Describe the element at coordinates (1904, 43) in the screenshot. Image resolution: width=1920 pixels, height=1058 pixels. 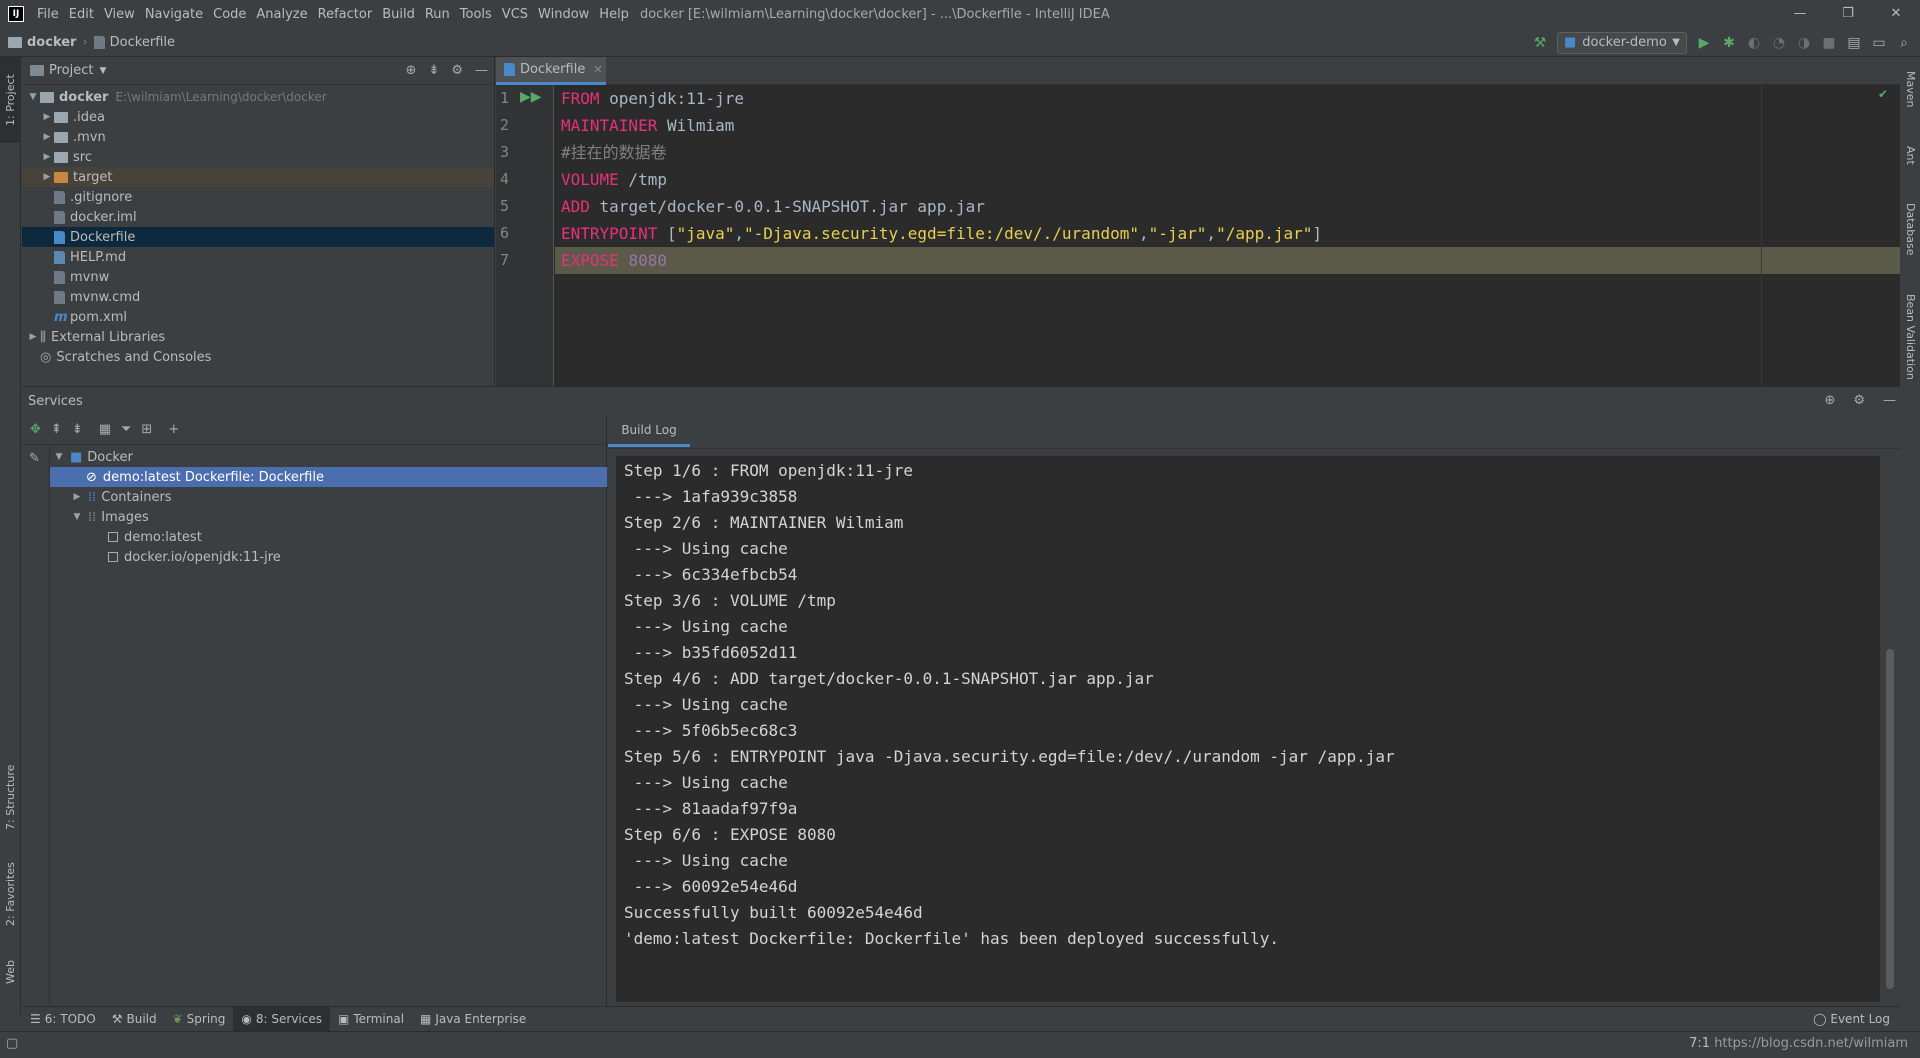
I see `search-icon: ⌕` at that location.